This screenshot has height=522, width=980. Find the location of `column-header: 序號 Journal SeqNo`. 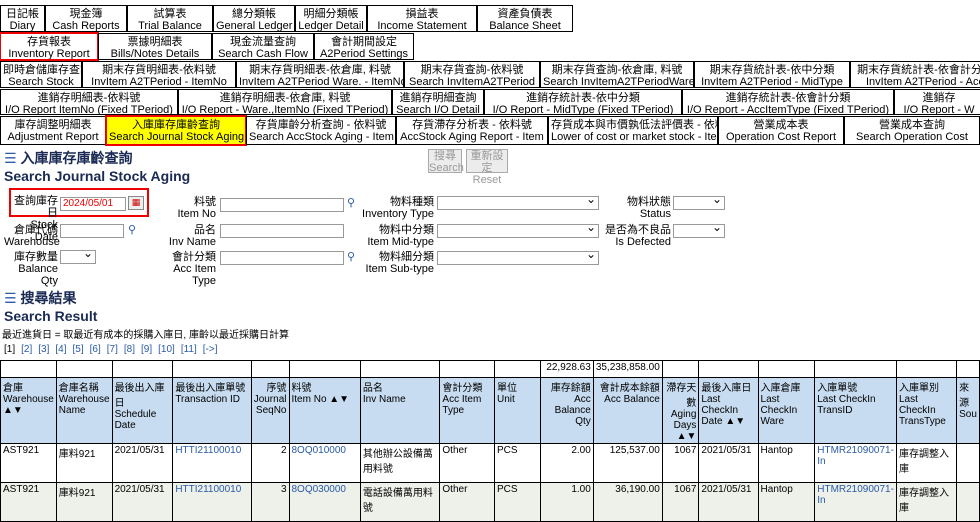

column-header: 序號 Journal SeqNo is located at coordinates (270, 410).